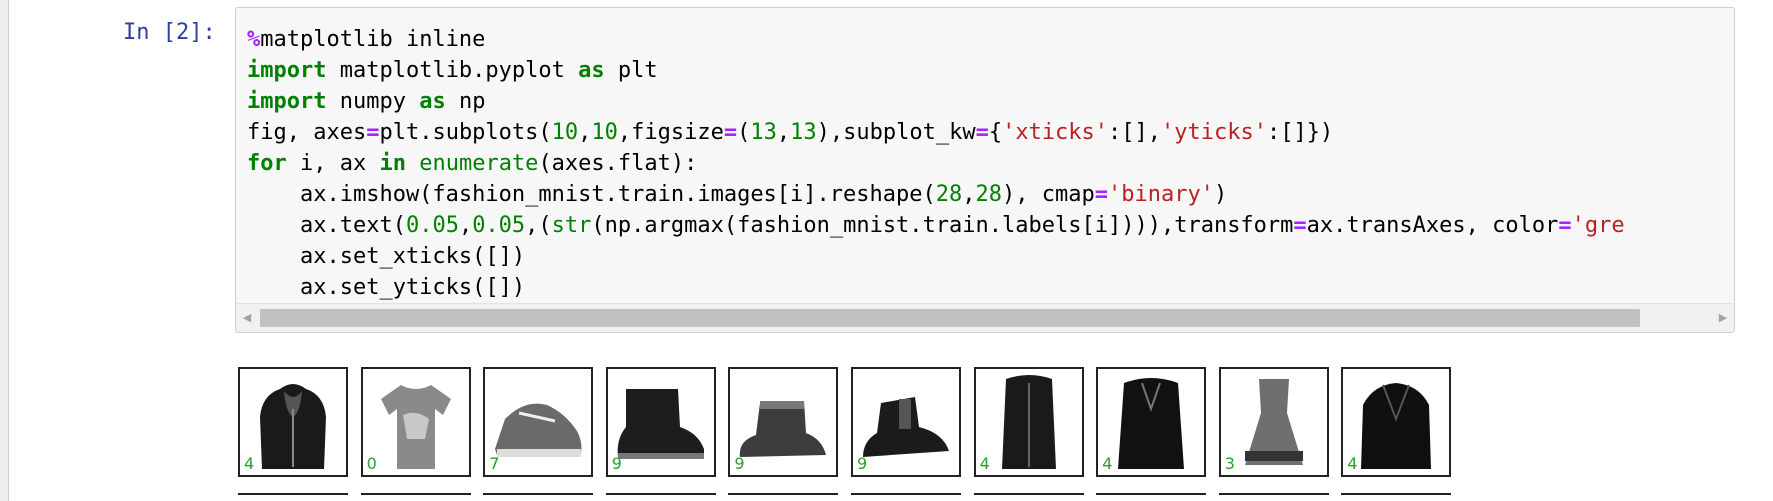 This screenshot has height=501, width=1773. What do you see at coordinates (371, 463) in the screenshot?
I see `class-label: 0` at bounding box center [371, 463].